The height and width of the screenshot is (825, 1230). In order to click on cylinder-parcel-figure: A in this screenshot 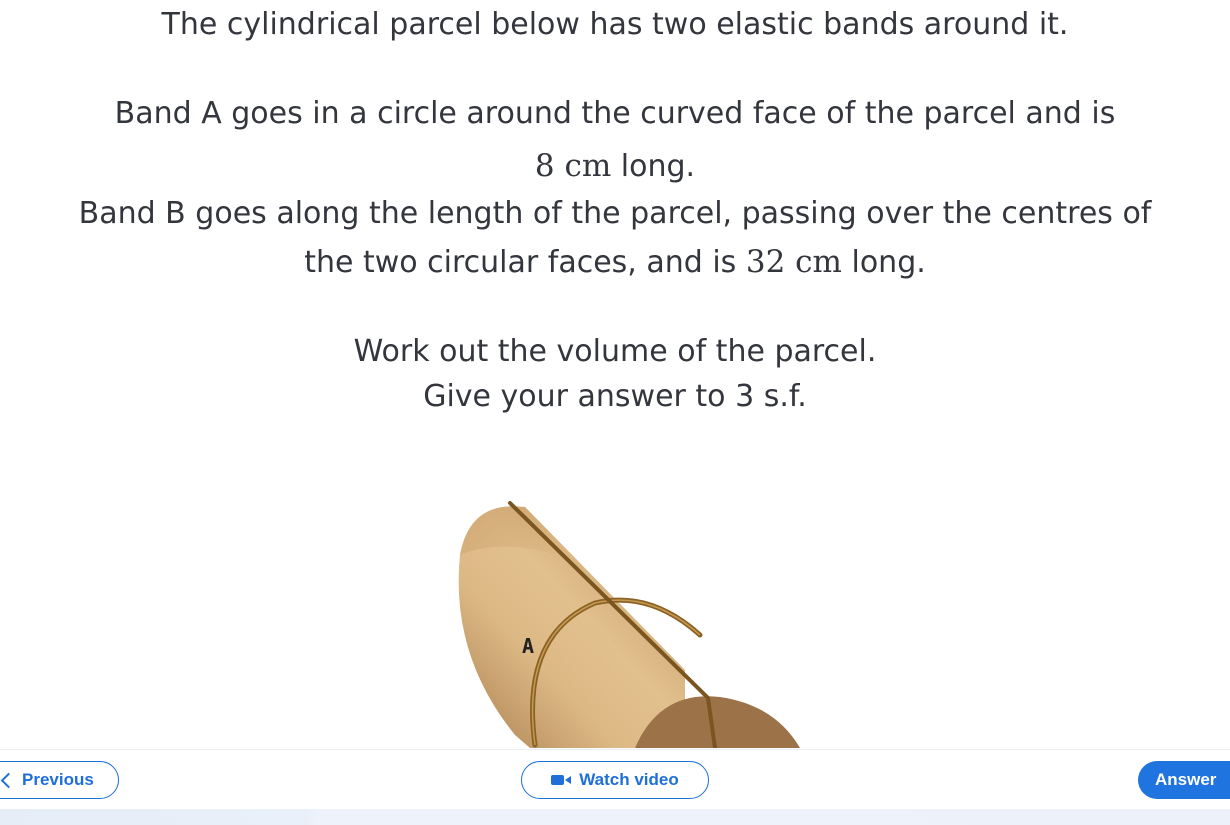, I will do `click(620, 621)`.